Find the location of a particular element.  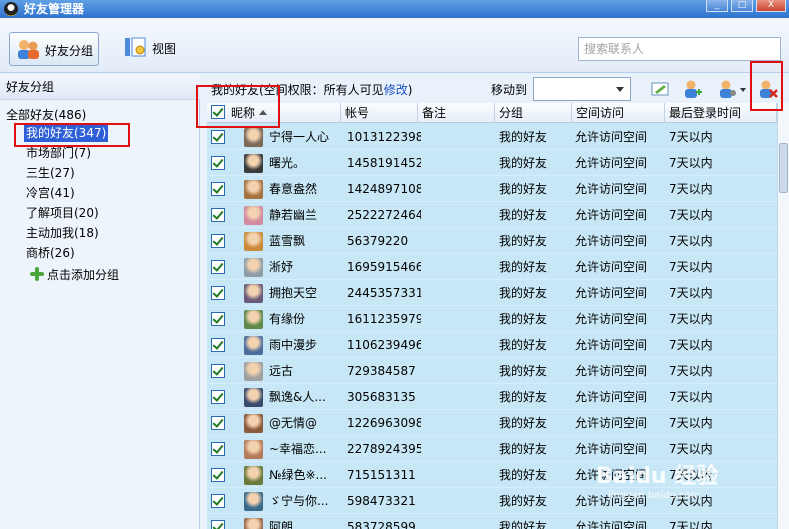

add-friend-icon is located at coordinates (692, 89).